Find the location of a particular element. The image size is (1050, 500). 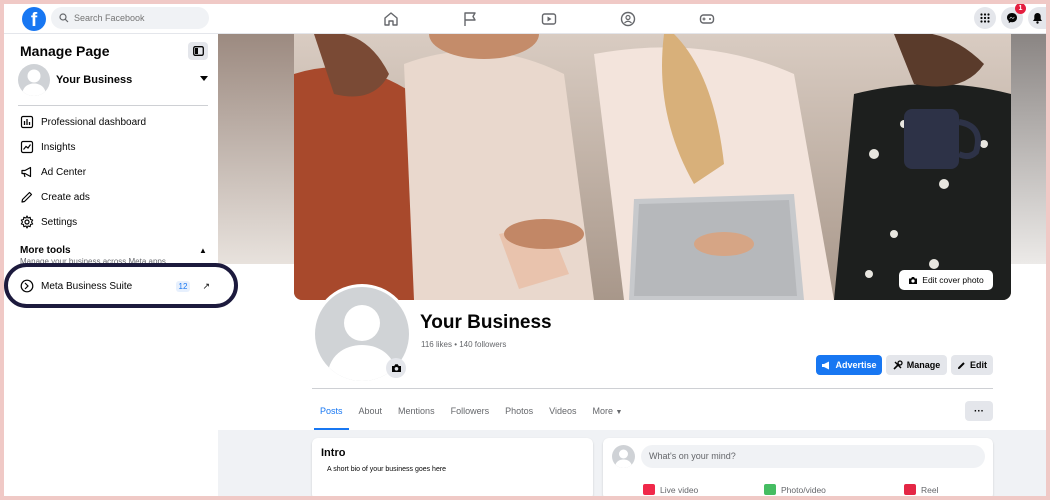

menu-grid-button is located at coordinates (985, 18).